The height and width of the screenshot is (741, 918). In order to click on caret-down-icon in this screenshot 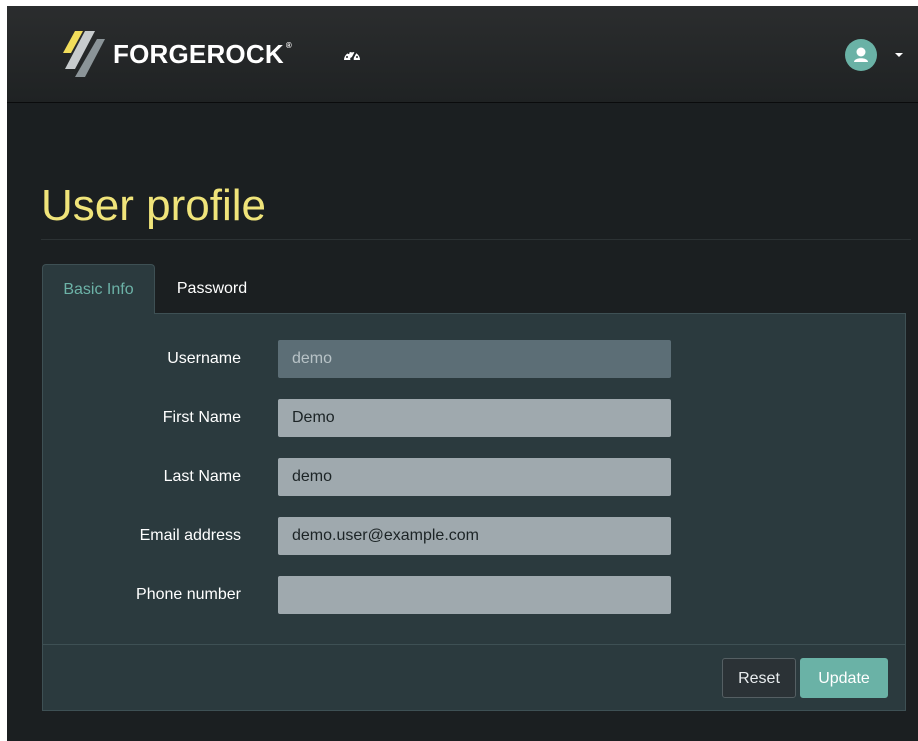, I will do `click(899, 55)`.